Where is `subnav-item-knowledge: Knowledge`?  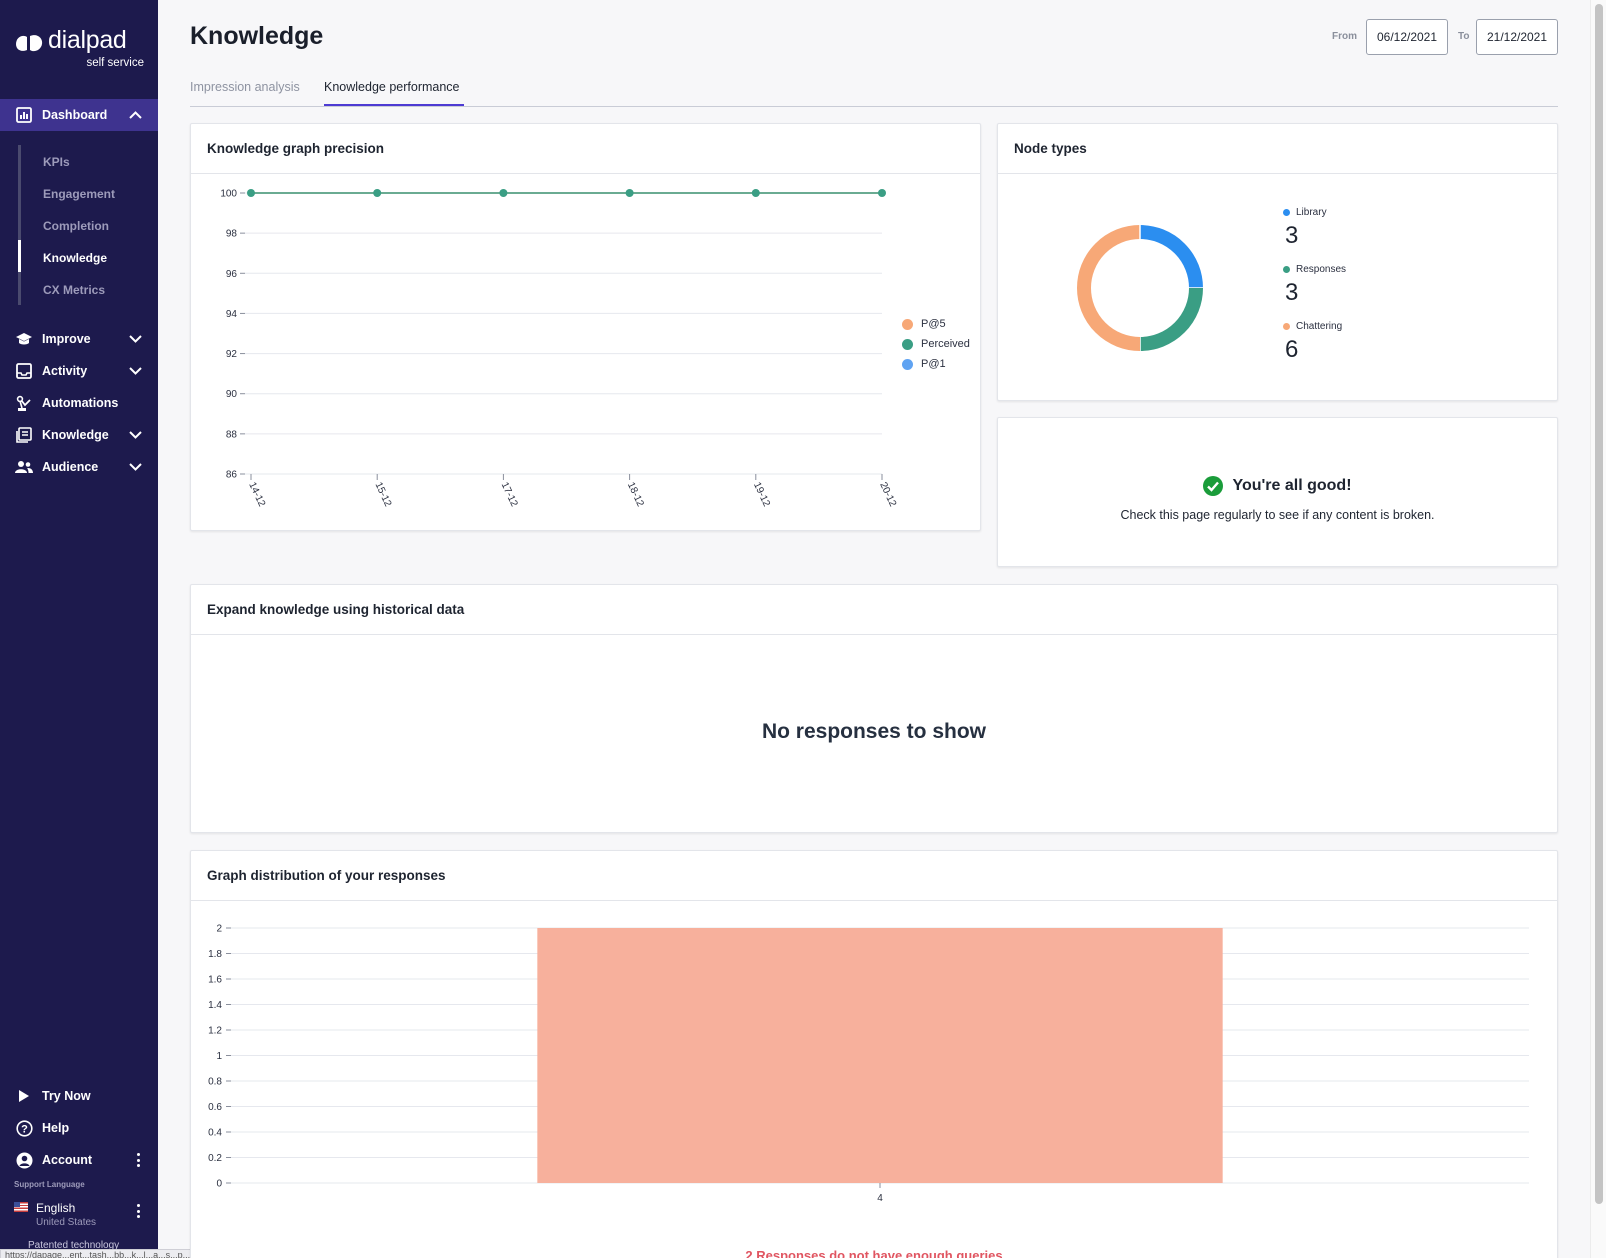
subnav-item-knowledge: Knowledge is located at coordinates (75, 258).